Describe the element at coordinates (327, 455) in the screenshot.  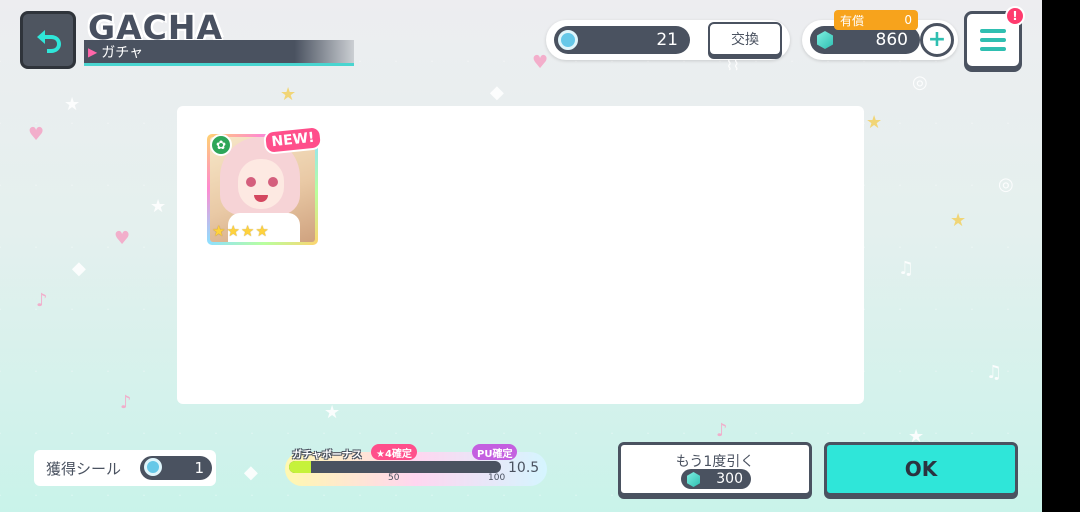
I see `gacha-bonus-title: ガチャボーナス` at that location.